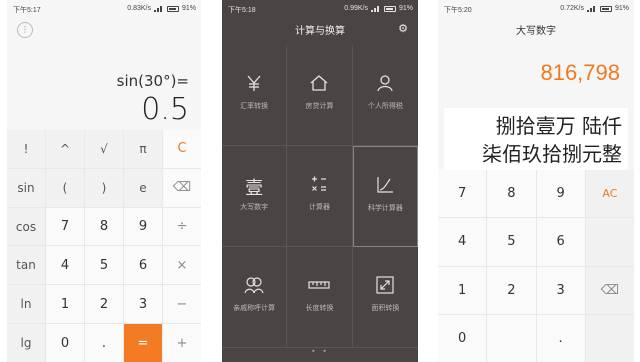 This screenshot has height=362, width=640. What do you see at coordinates (182, 226) in the screenshot?
I see `key-key: ÷` at bounding box center [182, 226].